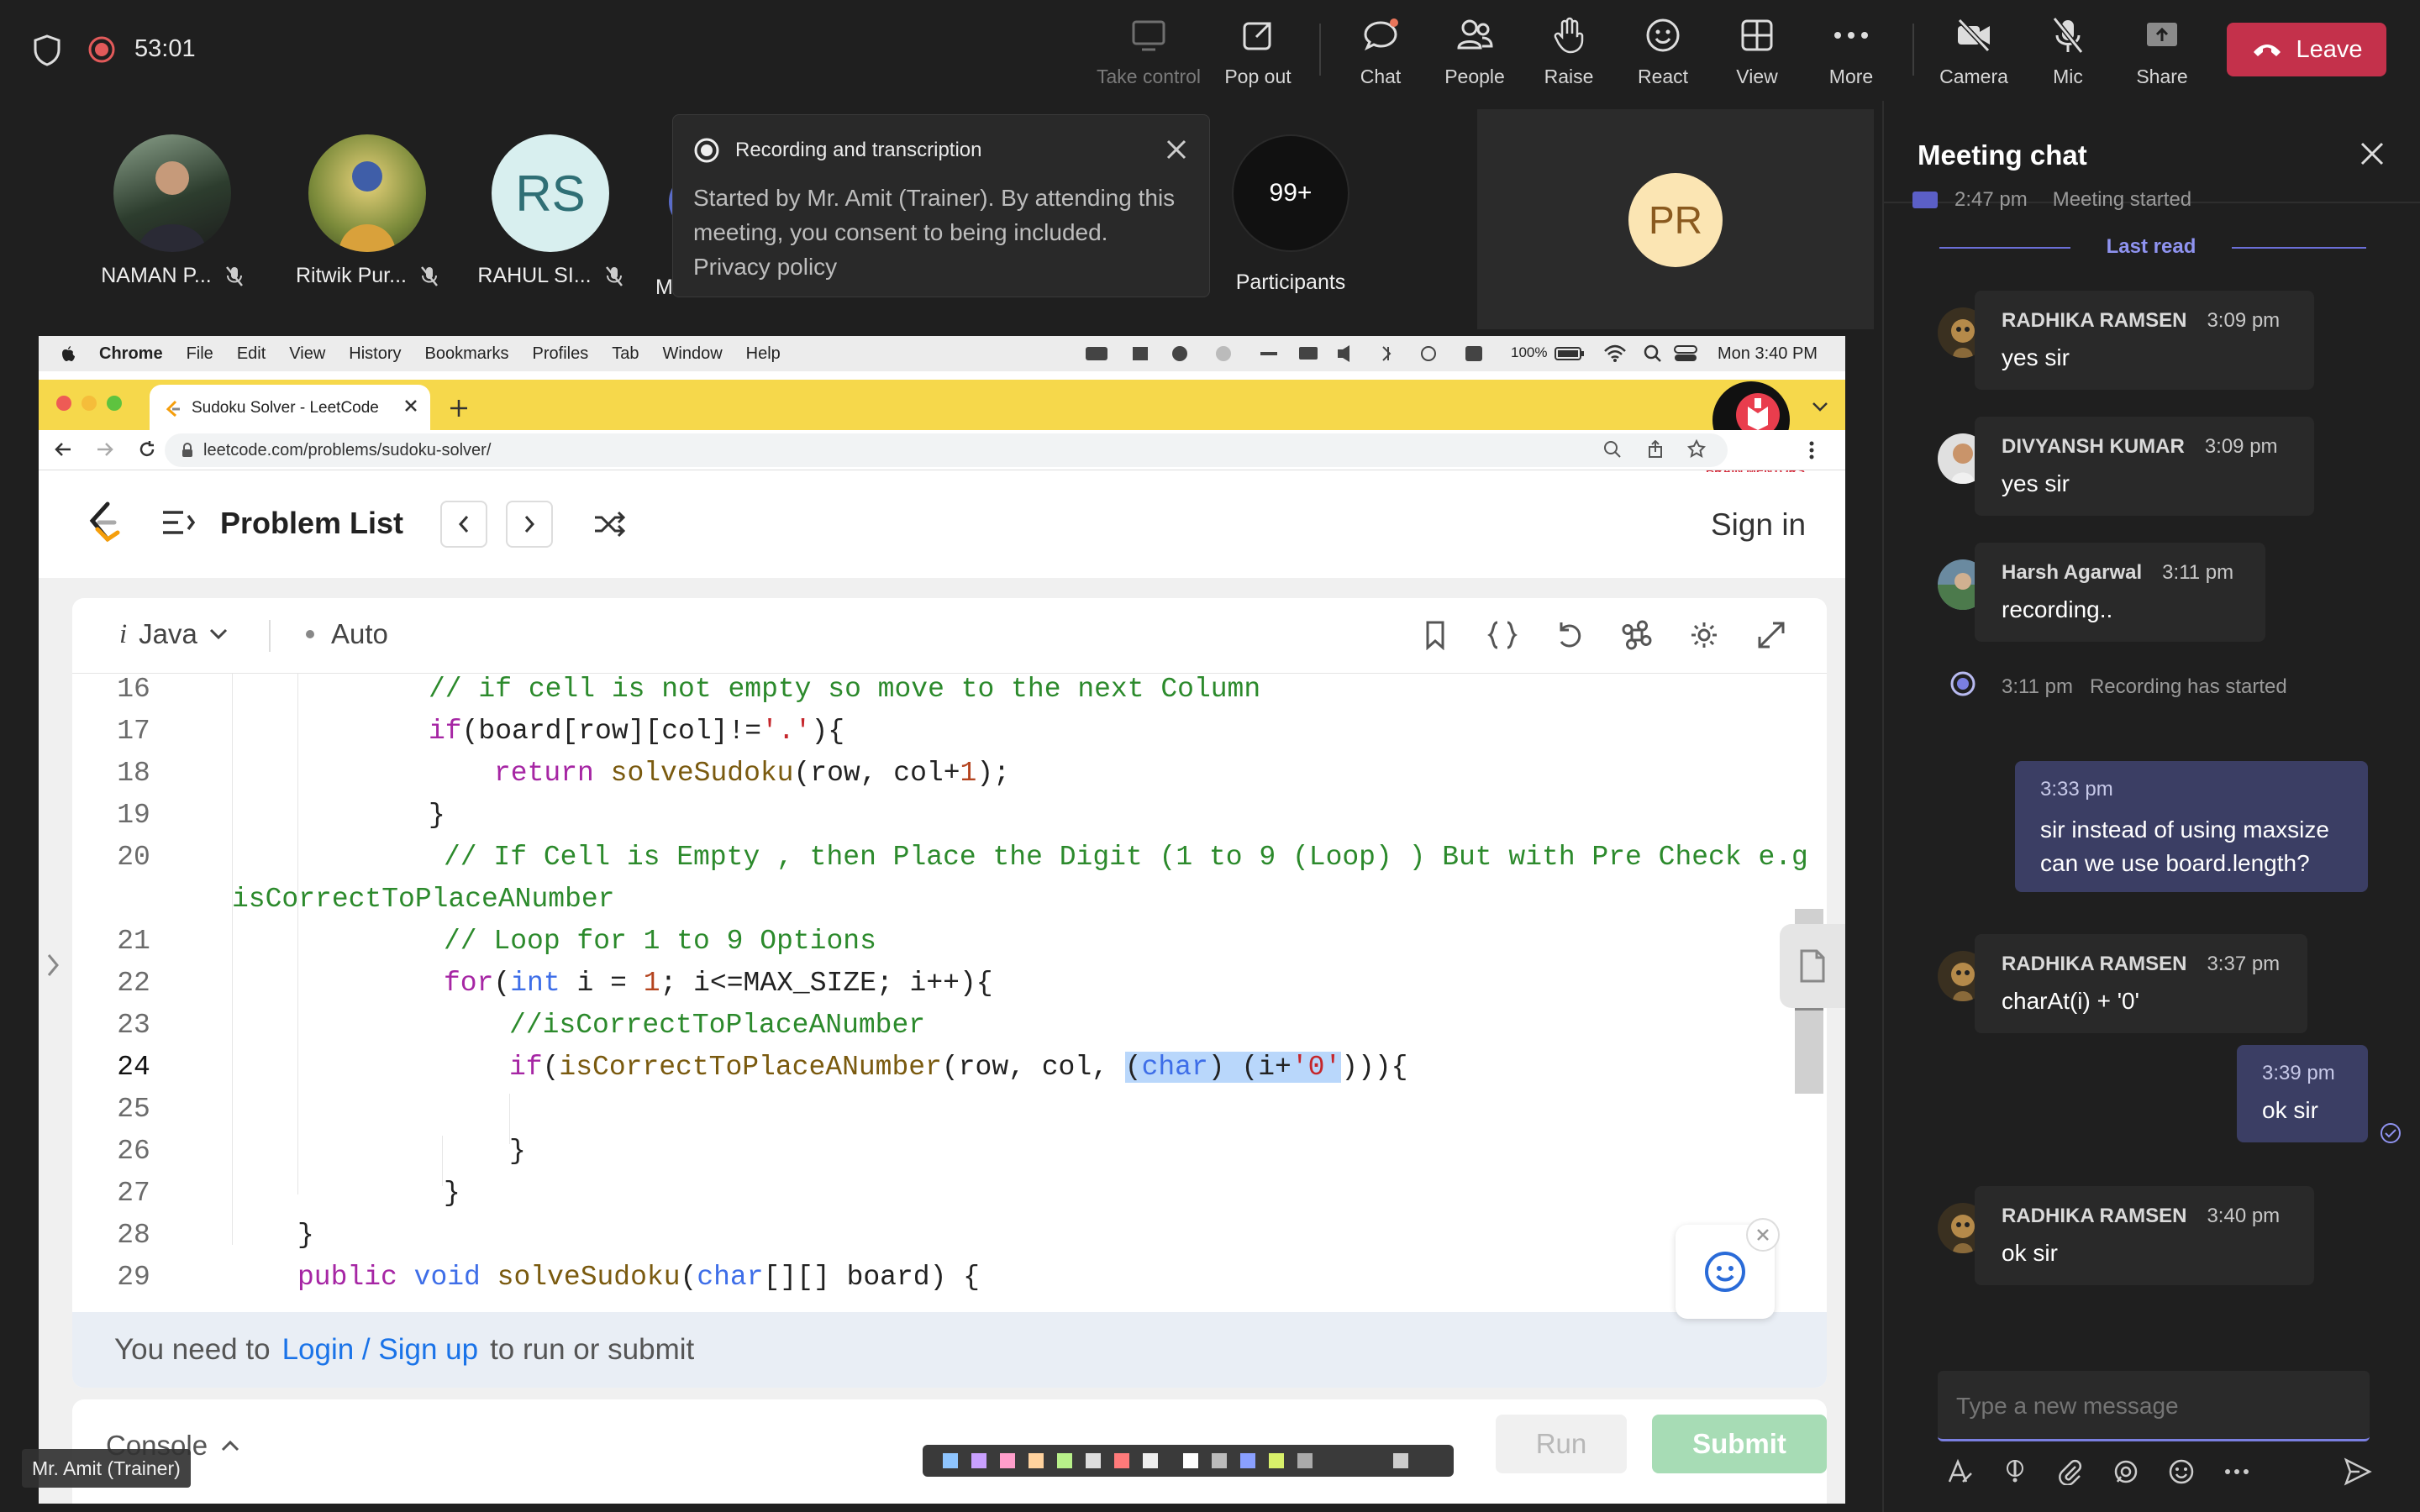 Image resolution: width=2420 pixels, height=1512 pixels. What do you see at coordinates (93, 404) in the screenshot?
I see `window-controls` at bounding box center [93, 404].